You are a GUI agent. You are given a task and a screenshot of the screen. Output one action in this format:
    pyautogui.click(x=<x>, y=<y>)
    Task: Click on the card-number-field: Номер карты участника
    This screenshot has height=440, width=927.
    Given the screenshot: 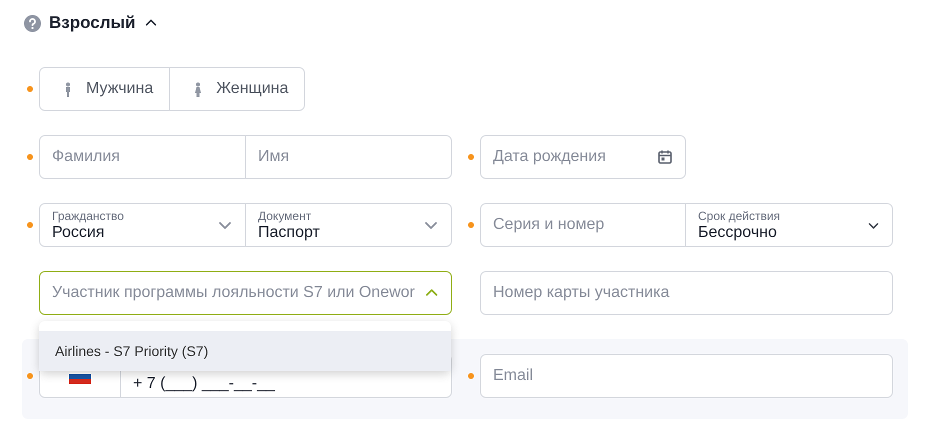 What is the action you would take?
    pyautogui.click(x=686, y=293)
    